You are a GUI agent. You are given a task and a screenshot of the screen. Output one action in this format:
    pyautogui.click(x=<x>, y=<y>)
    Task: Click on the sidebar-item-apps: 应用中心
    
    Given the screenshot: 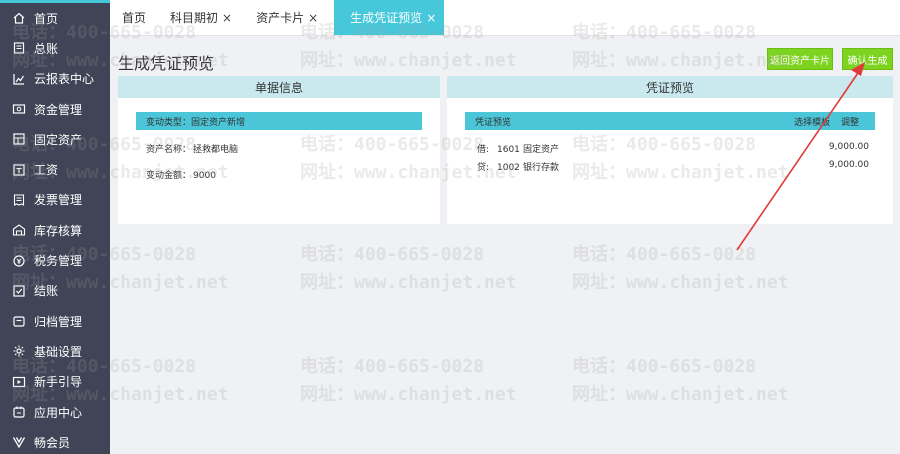 What is the action you would take?
    pyautogui.click(x=55, y=412)
    